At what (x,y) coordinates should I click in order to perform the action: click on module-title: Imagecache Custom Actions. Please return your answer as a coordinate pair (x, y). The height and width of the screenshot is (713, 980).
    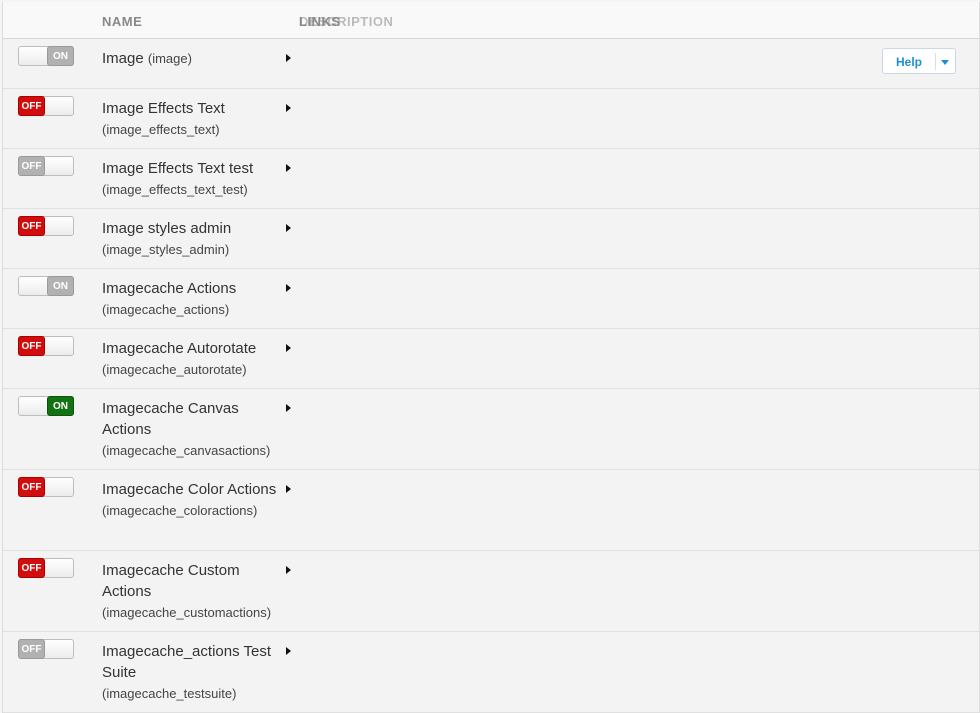
    Looking at the image, I should click on (171, 581).